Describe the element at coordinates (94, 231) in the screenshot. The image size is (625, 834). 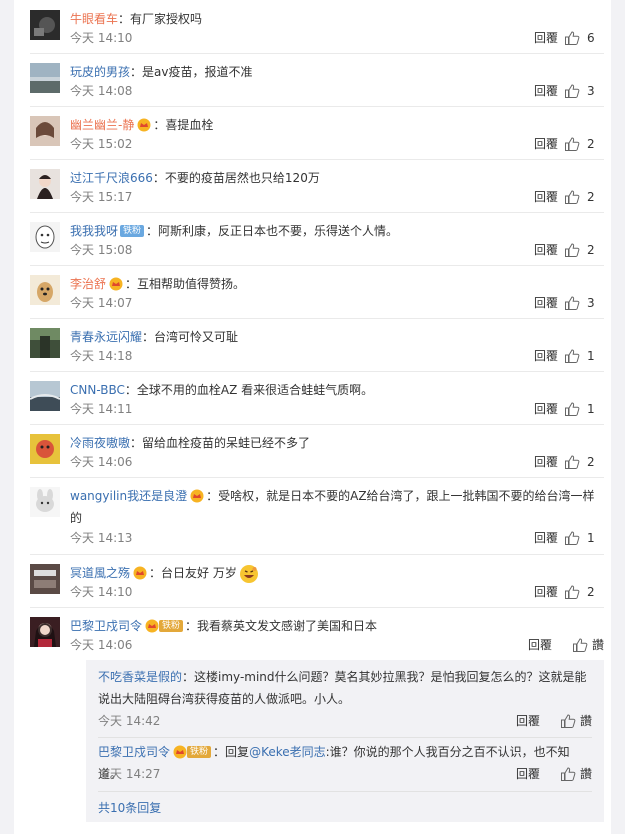
I see `username: 我我我呀` at that location.